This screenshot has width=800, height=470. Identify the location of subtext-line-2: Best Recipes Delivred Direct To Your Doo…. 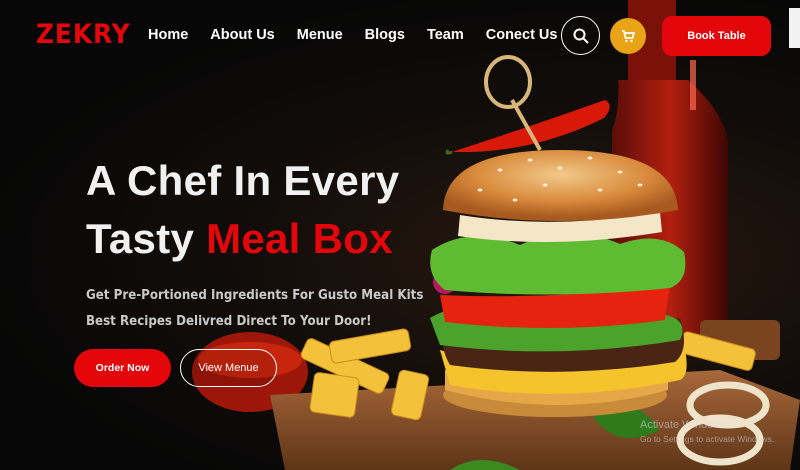
(229, 321).